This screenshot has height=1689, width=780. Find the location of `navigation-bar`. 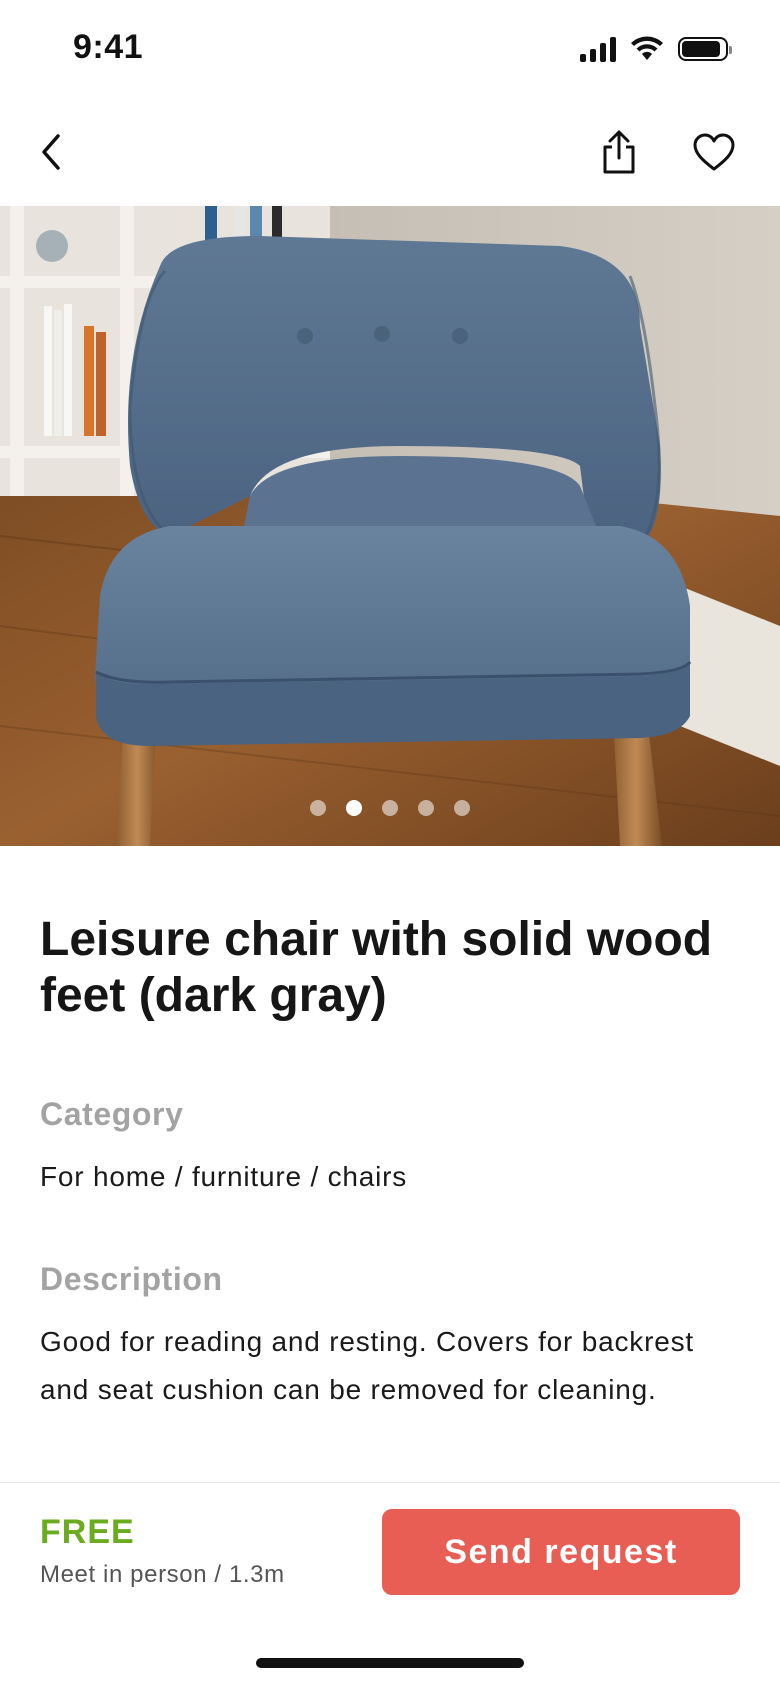

navigation-bar is located at coordinates (390, 153).